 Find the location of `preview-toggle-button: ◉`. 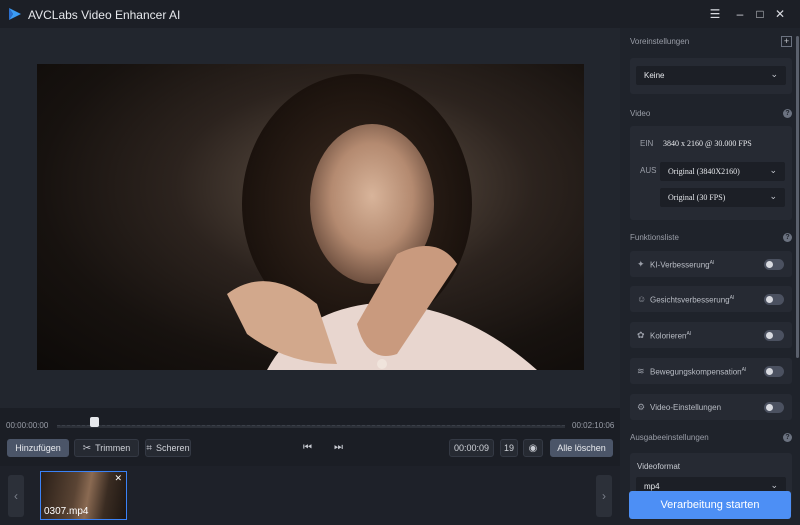

preview-toggle-button: ◉ is located at coordinates (533, 448).